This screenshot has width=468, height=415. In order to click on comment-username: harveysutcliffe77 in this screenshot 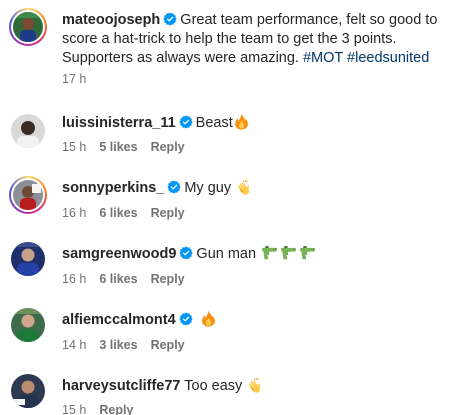, I will do `click(121, 386)`.